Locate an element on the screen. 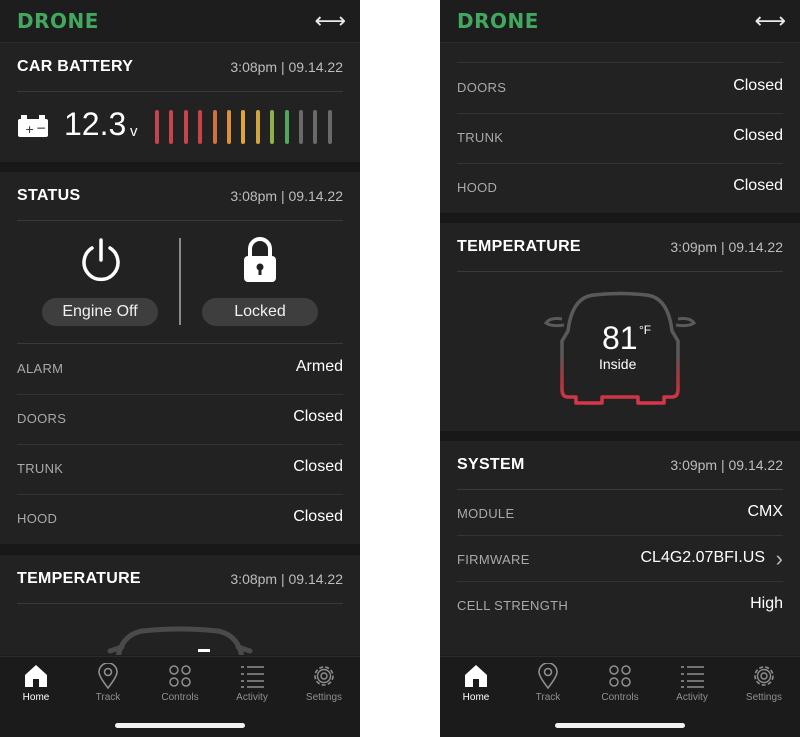  row-label: MODULE is located at coordinates (486, 513).